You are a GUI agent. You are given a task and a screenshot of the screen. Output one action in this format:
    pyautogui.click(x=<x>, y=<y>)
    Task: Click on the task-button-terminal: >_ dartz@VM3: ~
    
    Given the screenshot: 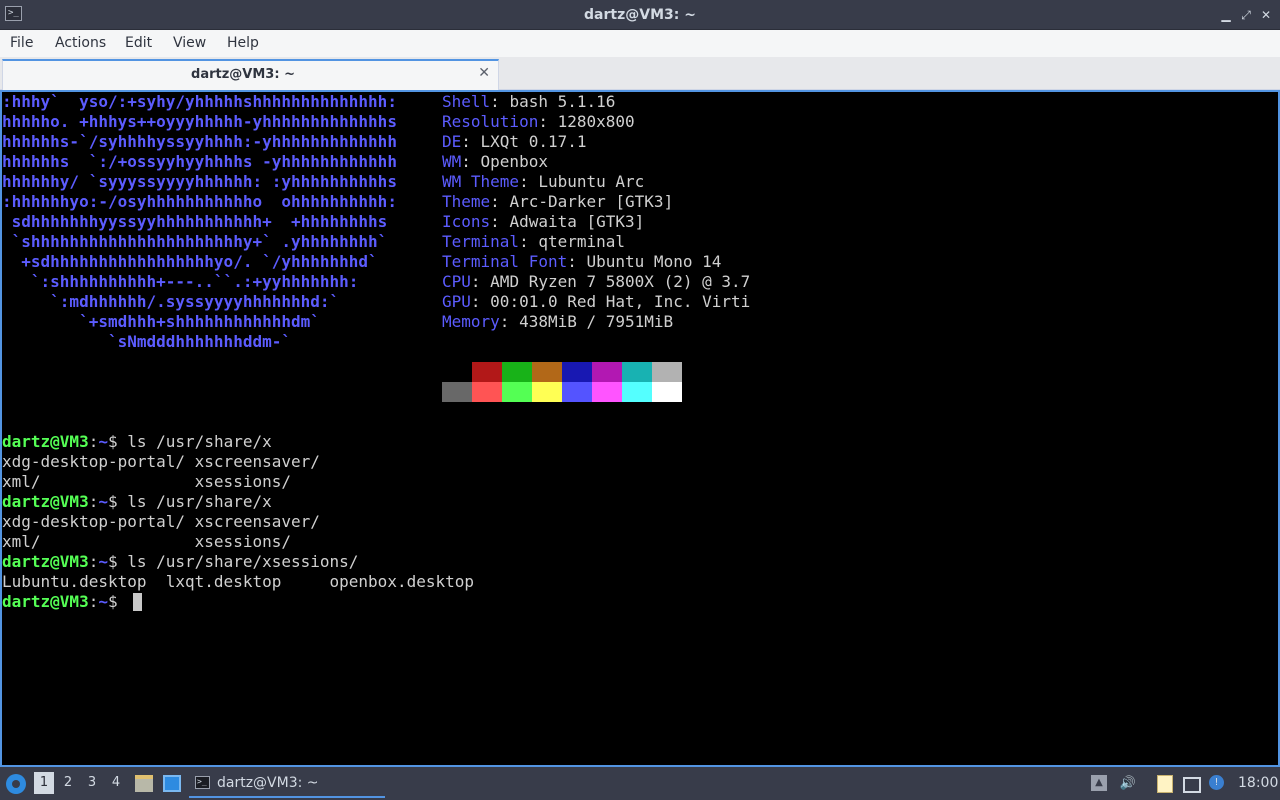 What is the action you would take?
    pyautogui.click(x=287, y=784)
    